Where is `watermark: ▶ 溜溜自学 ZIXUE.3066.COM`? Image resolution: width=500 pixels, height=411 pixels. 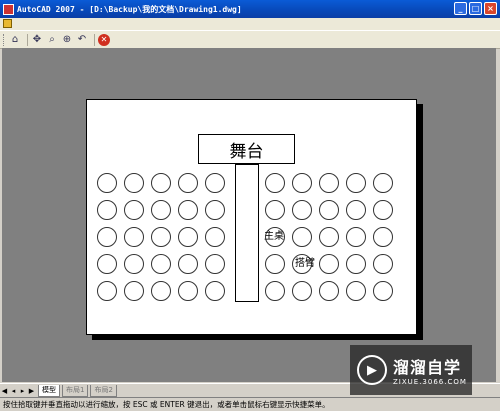 watermark: ▶ 溜溜自学 ZIXUE.3066.COM is located at coordinates (411, 370).